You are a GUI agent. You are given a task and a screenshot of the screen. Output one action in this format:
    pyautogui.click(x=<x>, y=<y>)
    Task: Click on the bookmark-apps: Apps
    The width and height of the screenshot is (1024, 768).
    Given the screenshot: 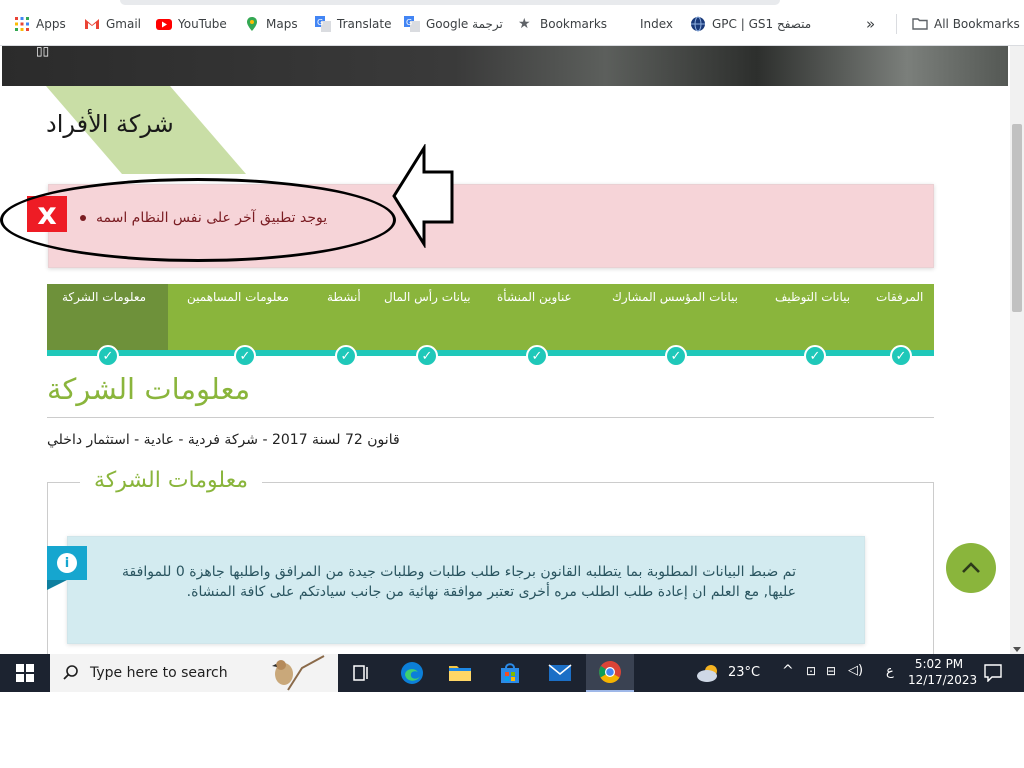 What is the action you would take?
    pyautogui.click(x=40, y=24)
    